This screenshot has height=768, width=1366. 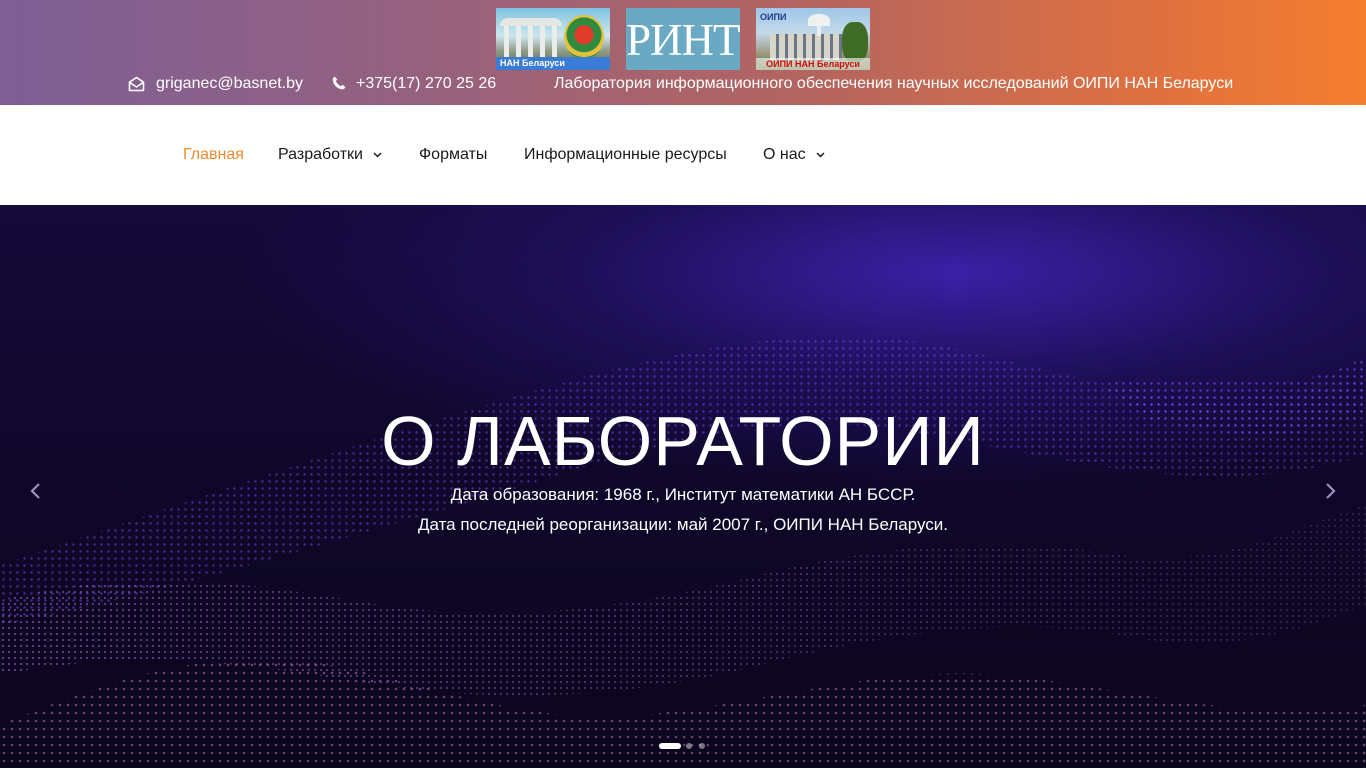 What do you see at coordinates (229, 84) in the screenshot?
I see `email-address: griganec@basnet.by` at bounding box center [229, 84].